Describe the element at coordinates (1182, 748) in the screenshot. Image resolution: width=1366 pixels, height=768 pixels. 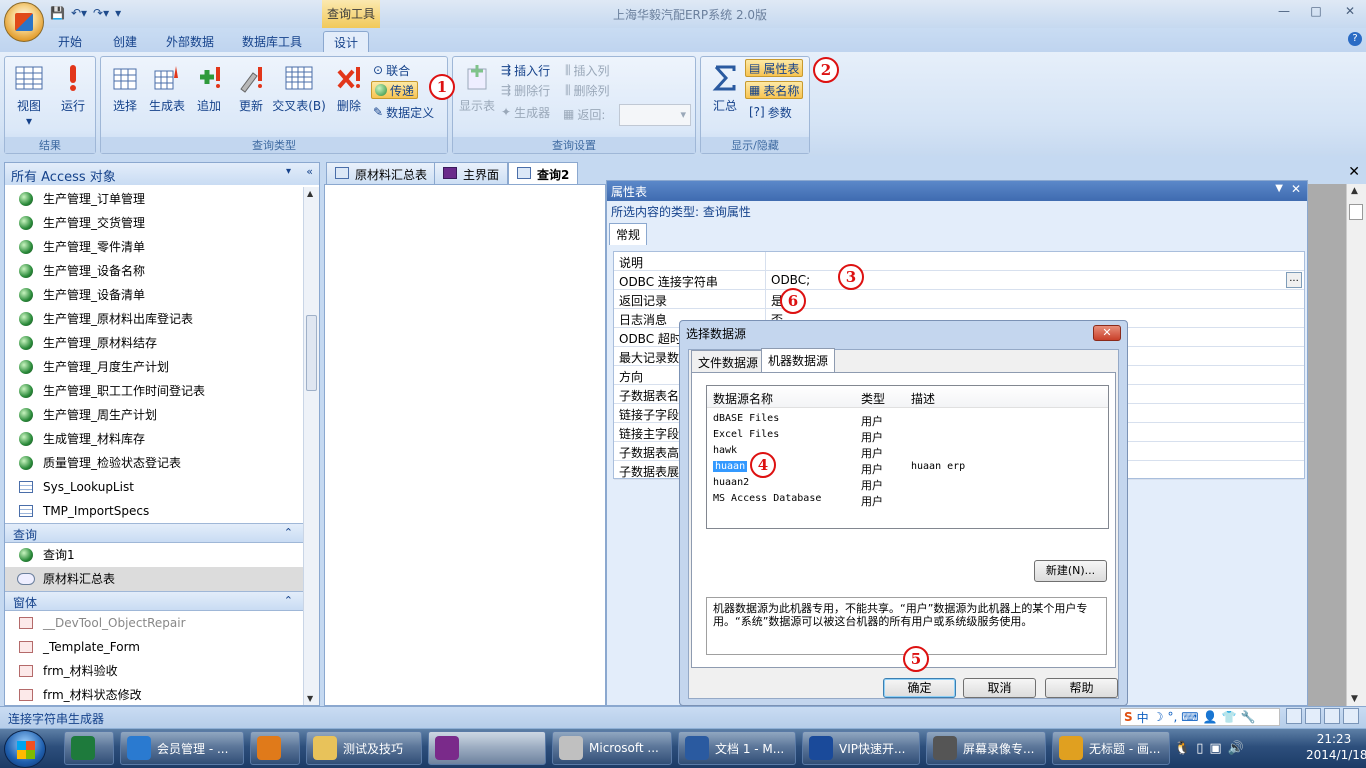
I see `qq-icon: 🐧` at that location.